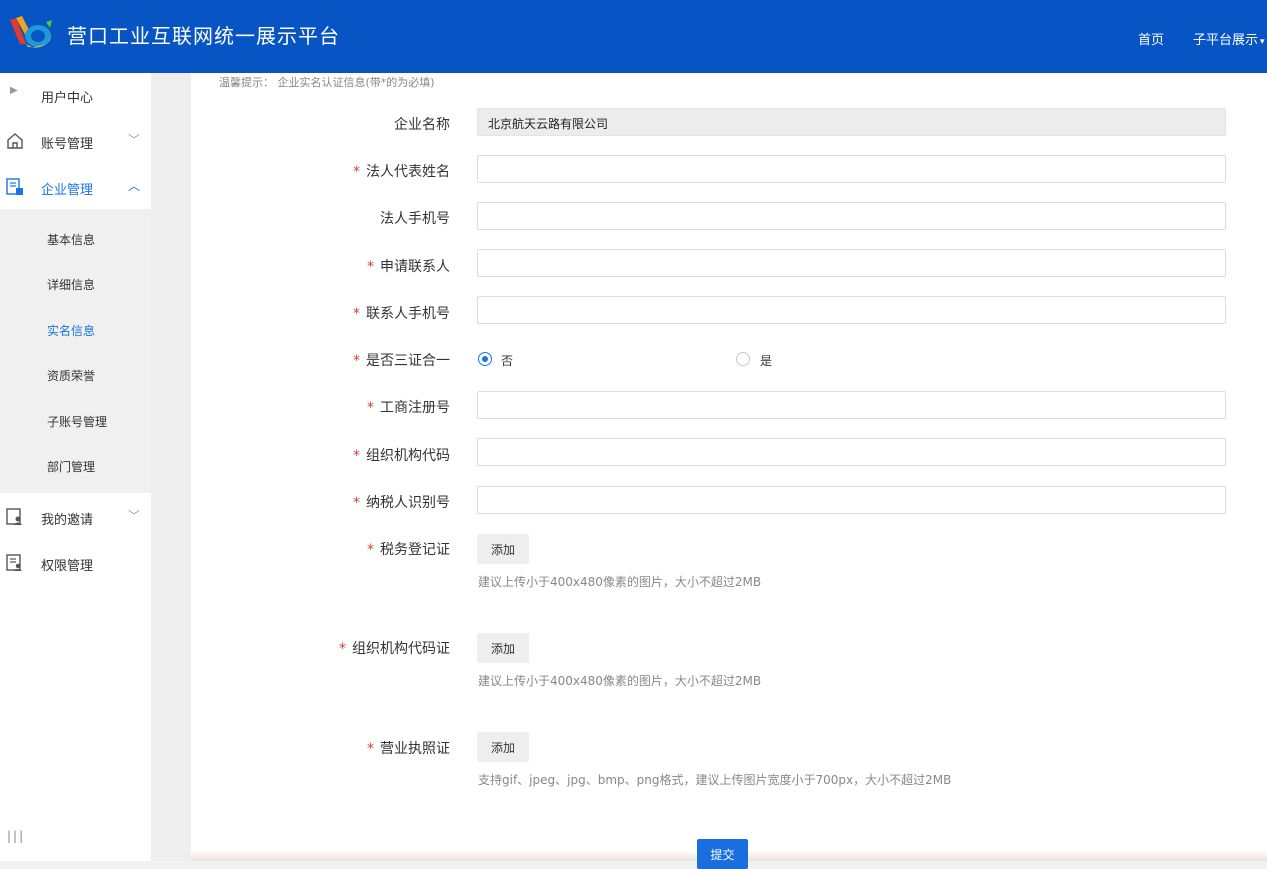 The width and height of the screenshot is (1267, 869). What do you see at coordinates (15, 141) in the screenshot?
I see `home-icon` at bounding box center [15, 141].